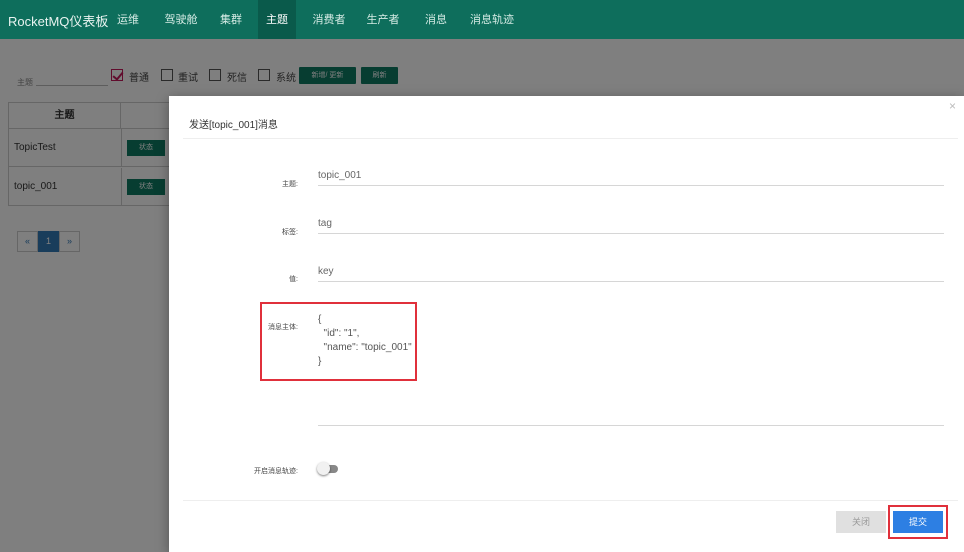 This screenshot has height=552, width=964. I want to click on top-navbar: RocketMQ仪表板 运维 驾驶舱 集群 主题 消费者 生产者 消息 消息轨迹, so click(482, 19).